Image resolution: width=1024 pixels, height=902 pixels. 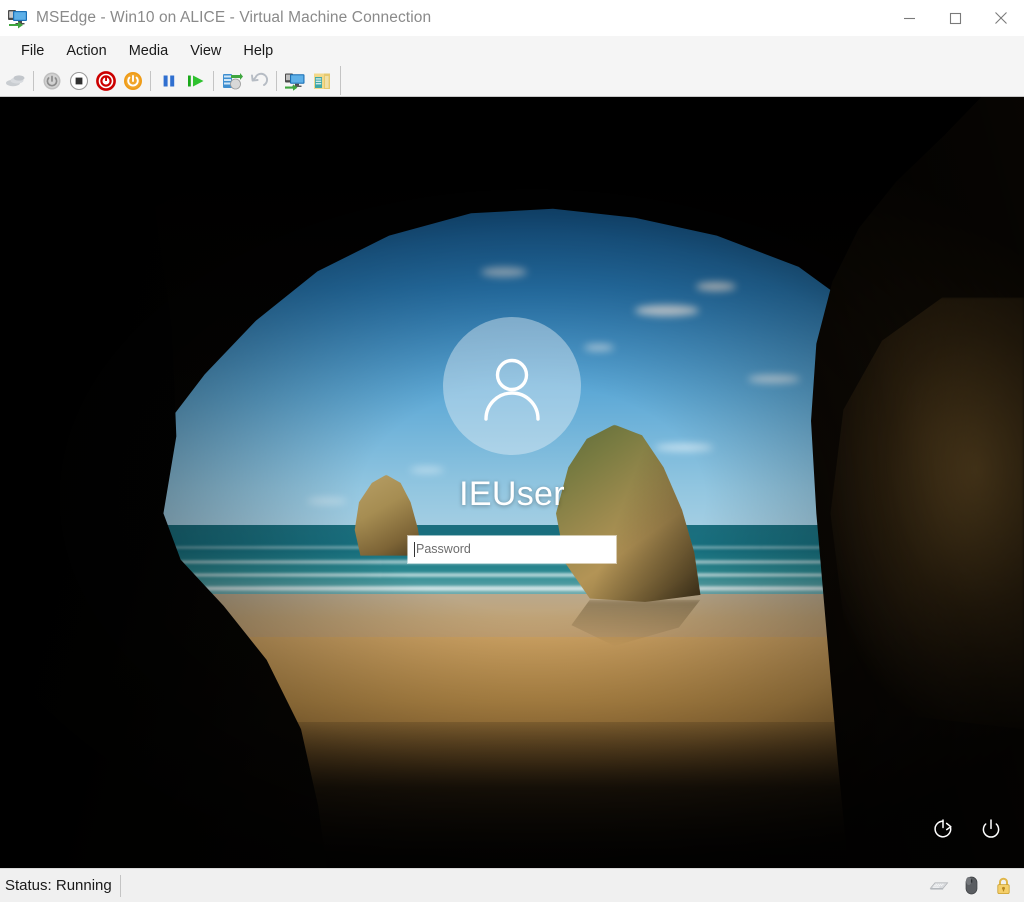 I want to click on reset-icon, so click(x=195, y=81).